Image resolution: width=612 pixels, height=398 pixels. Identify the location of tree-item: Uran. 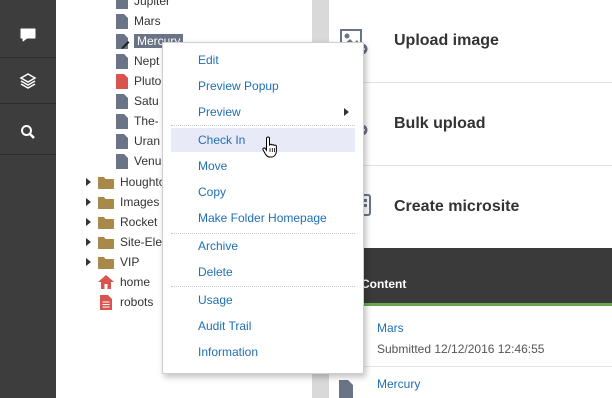
(138, 141).